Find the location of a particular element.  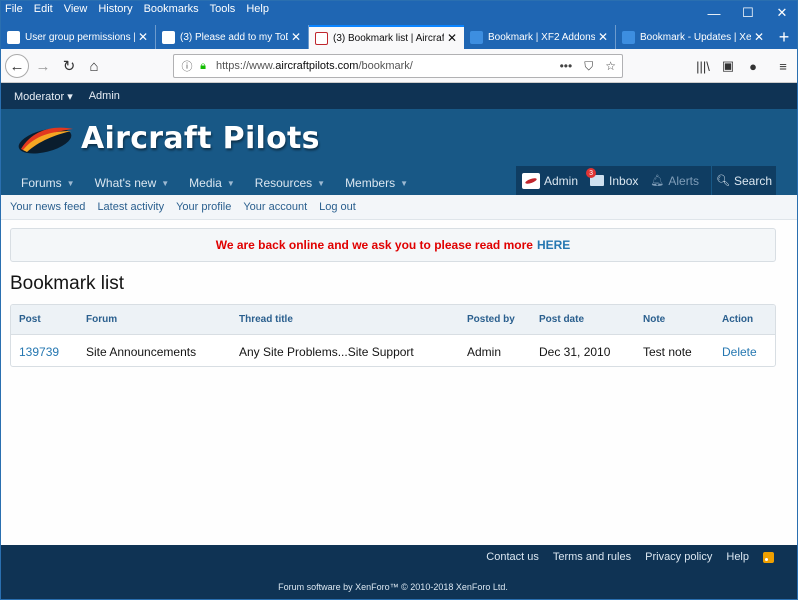

home-button: ⌂ is located at coordinates (94, 66).